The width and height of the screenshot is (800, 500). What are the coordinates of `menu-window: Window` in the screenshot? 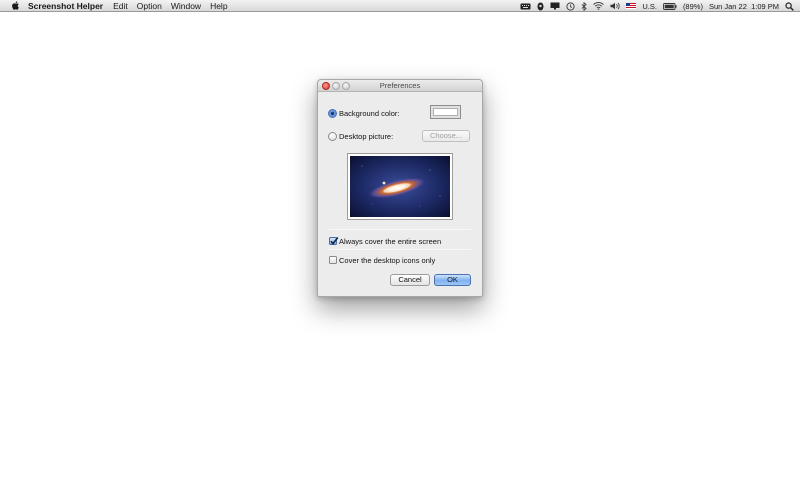 It's located at (186, 6).